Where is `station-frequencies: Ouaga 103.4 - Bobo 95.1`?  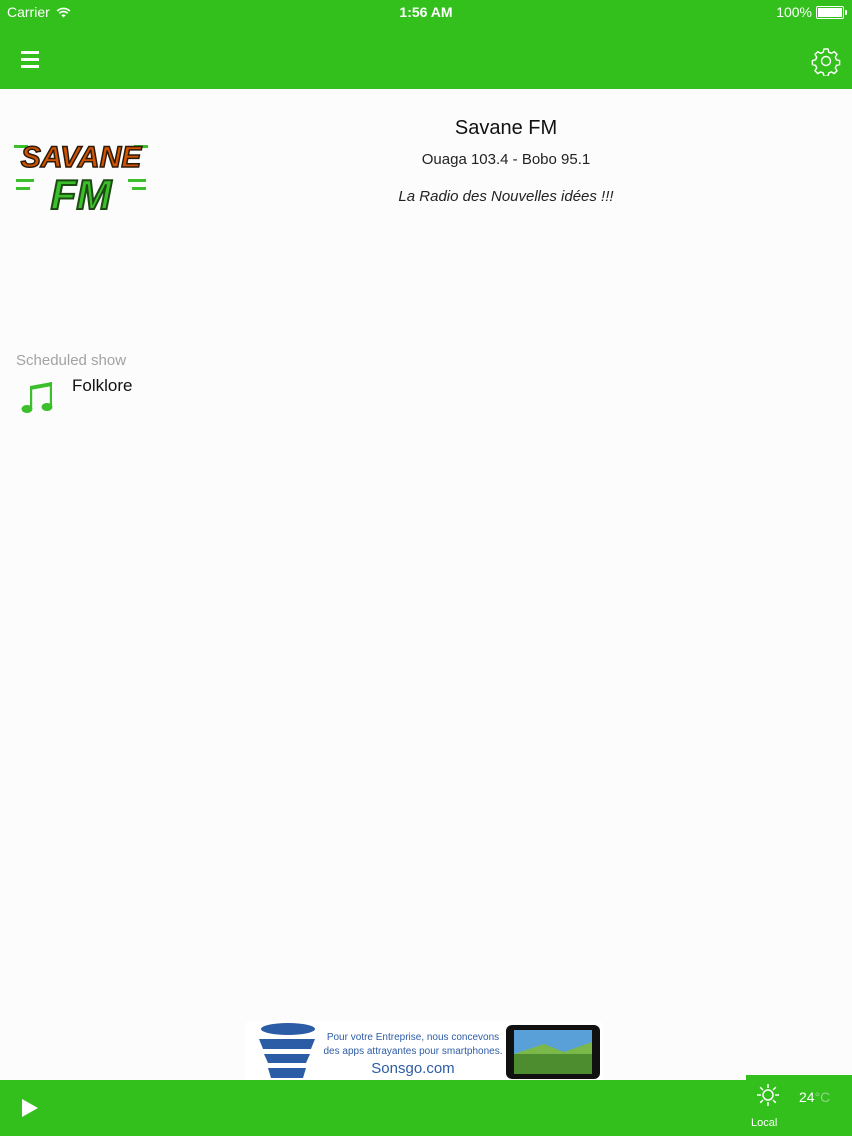
station-frequencies: Ouaga 103.4 - Bobo 95.1 is located at coordinates (506, 159).